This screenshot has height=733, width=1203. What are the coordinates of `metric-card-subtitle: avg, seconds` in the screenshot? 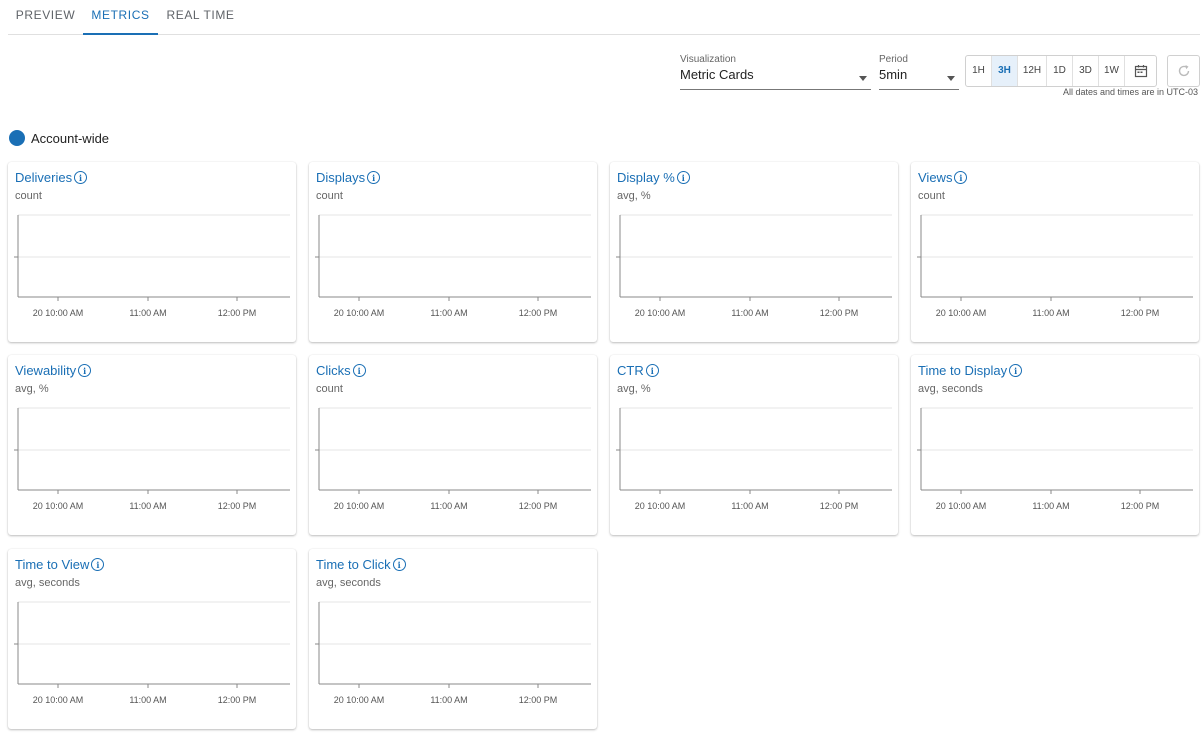 It's located at (950, 389).